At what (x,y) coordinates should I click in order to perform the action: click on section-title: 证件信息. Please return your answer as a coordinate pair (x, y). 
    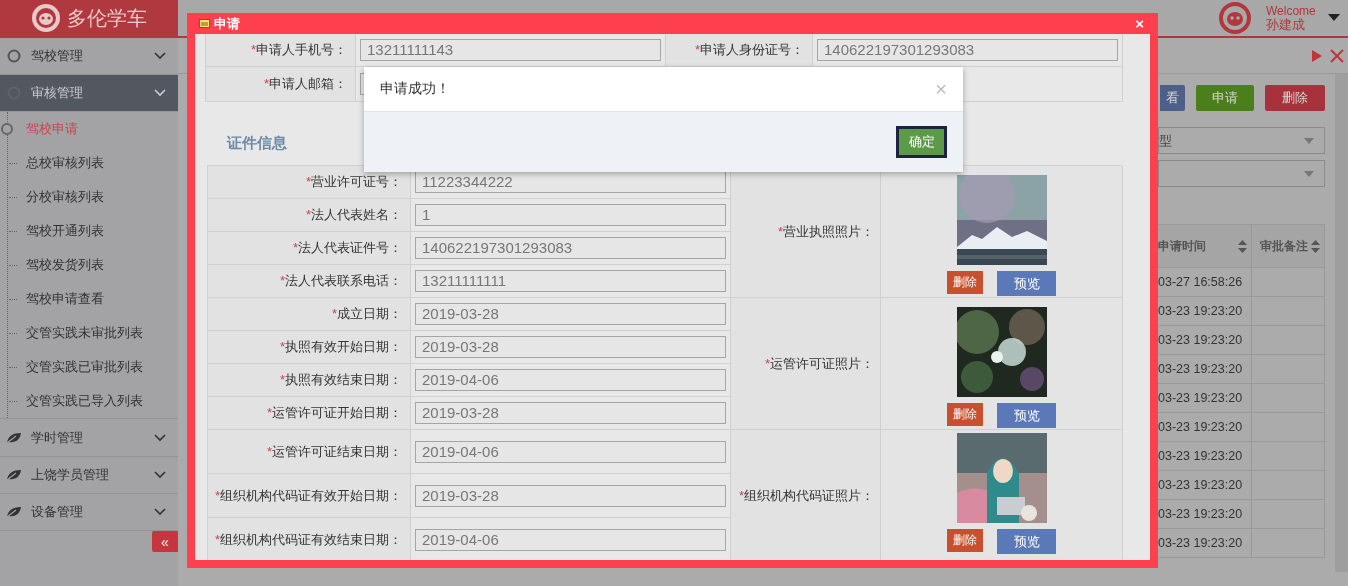
    Looking at the image, I should click on (257, 143).